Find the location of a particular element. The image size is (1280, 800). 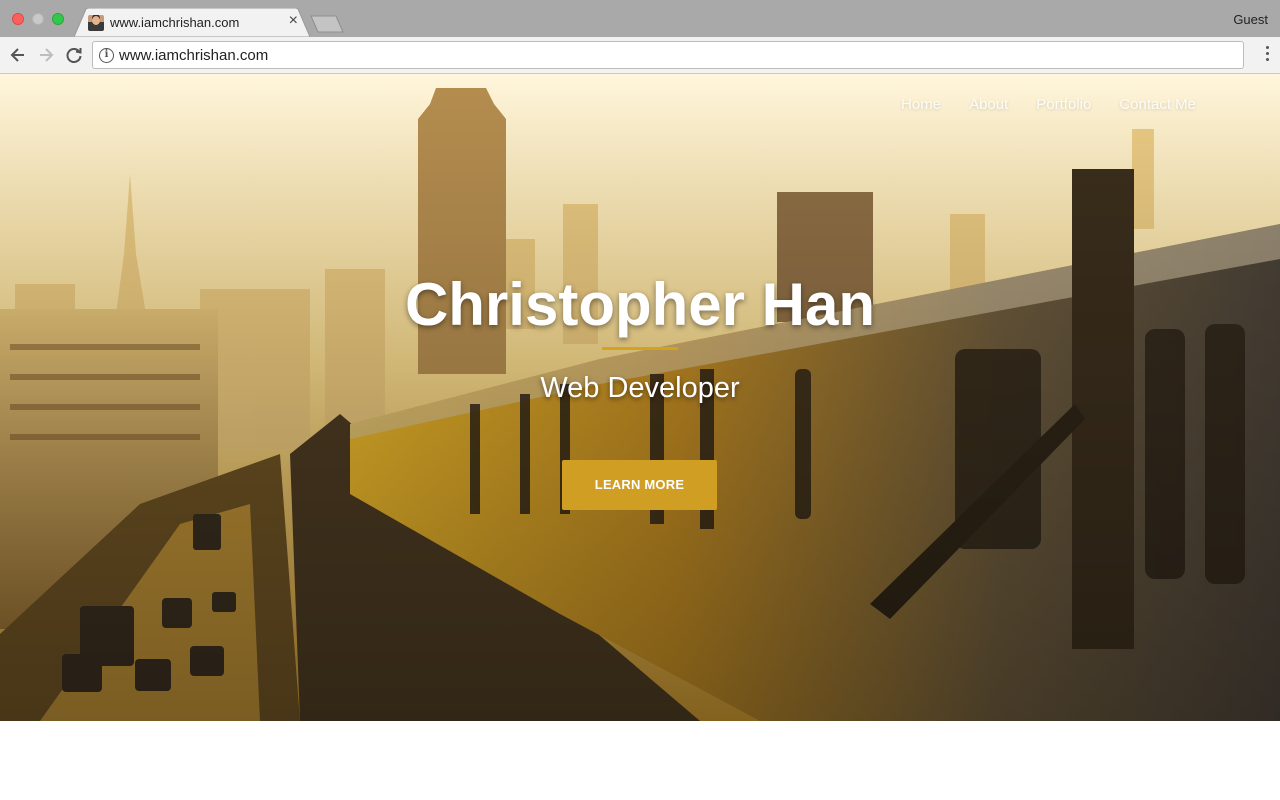

browser-tab-active: www.iamchrishan.com × is located at coordinates (192, 22).